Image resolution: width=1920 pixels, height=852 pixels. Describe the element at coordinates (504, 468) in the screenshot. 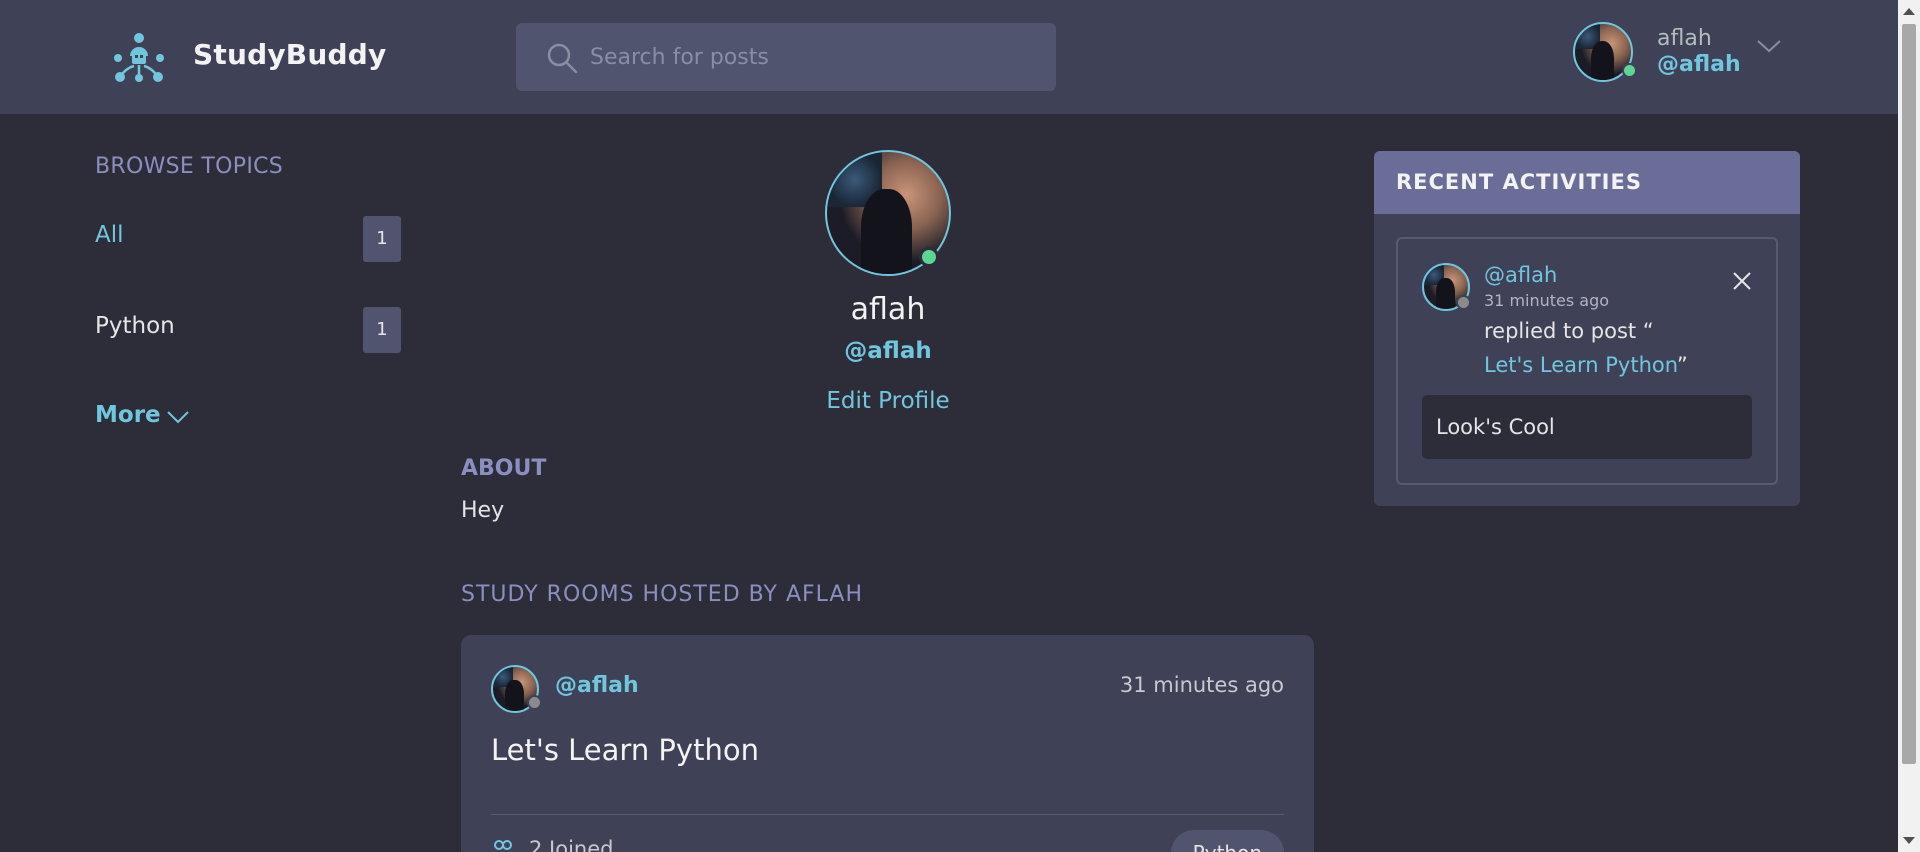

I see `about-heading: ABOUT` at that location.